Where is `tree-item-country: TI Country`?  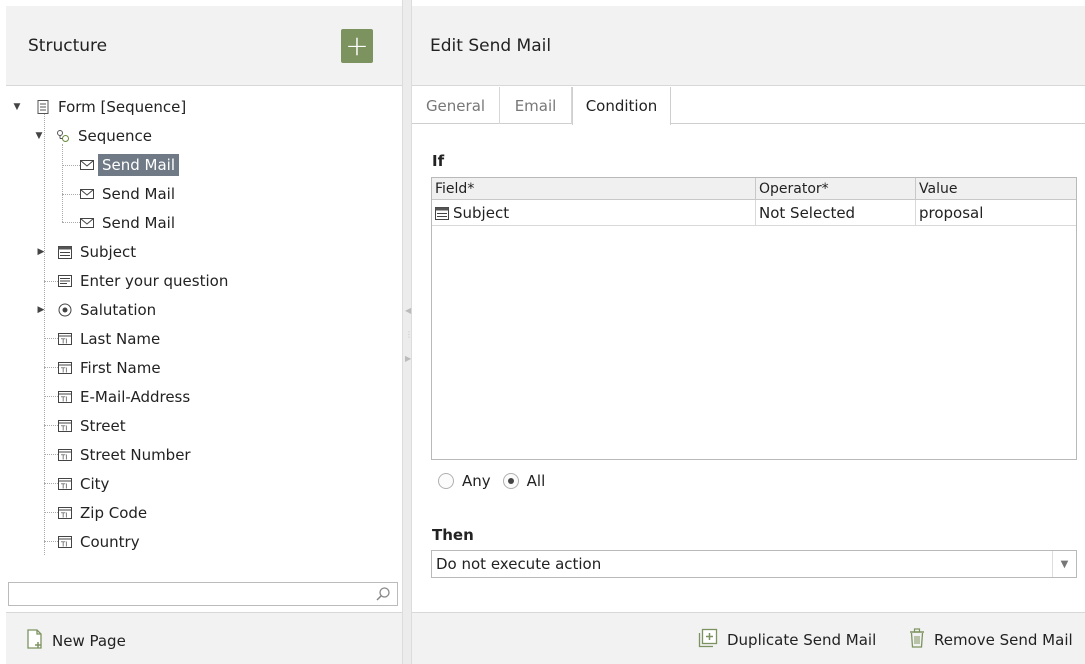 tree-item-country: TI Country is located at coordinates (101, 542).